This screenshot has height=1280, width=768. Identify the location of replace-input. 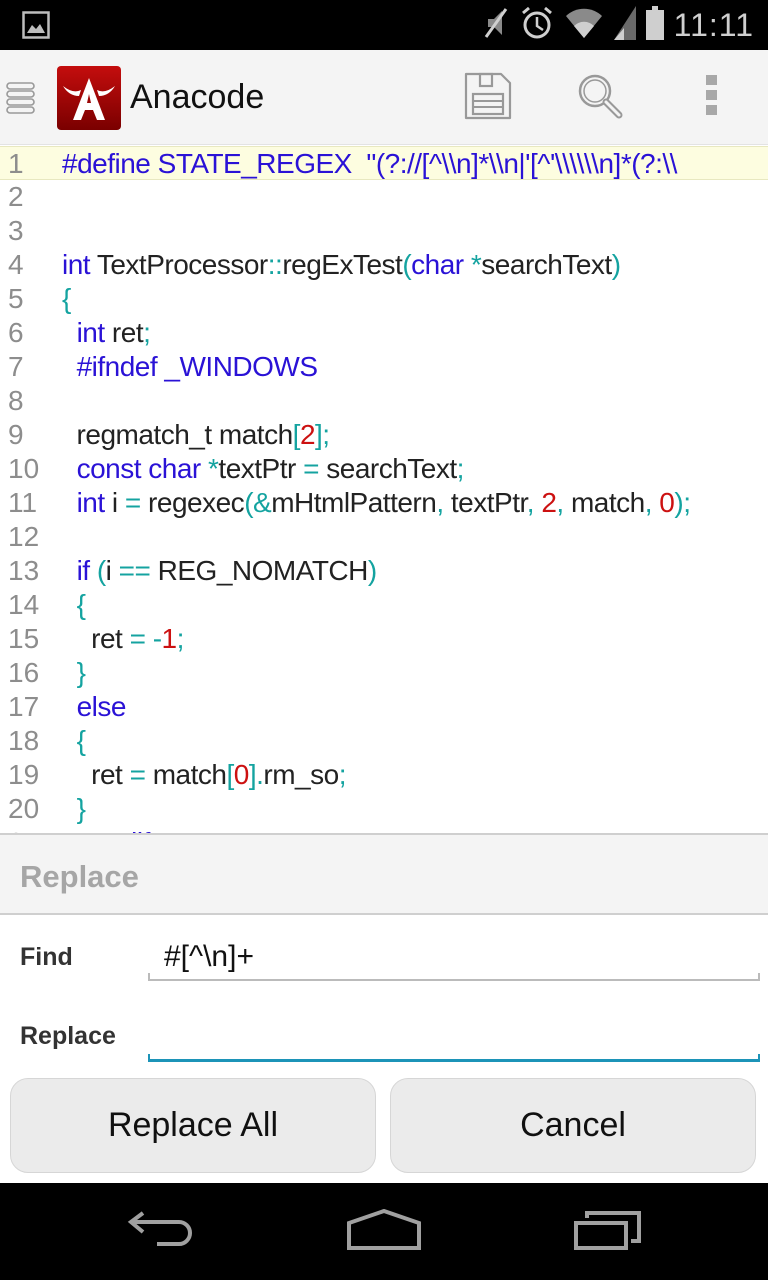
(454, 1038).